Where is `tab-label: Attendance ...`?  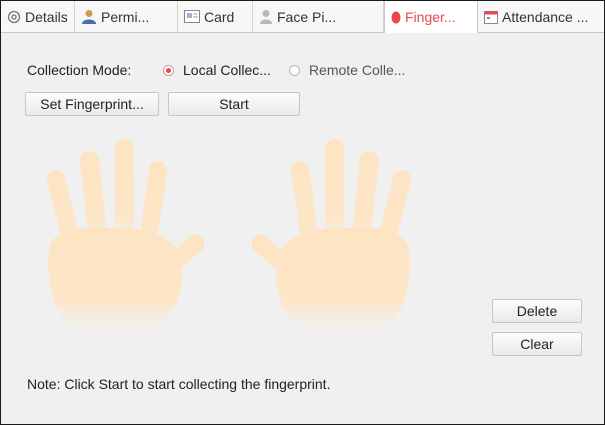
tab-label: Attendance ... is located at coordinates (545, 16).